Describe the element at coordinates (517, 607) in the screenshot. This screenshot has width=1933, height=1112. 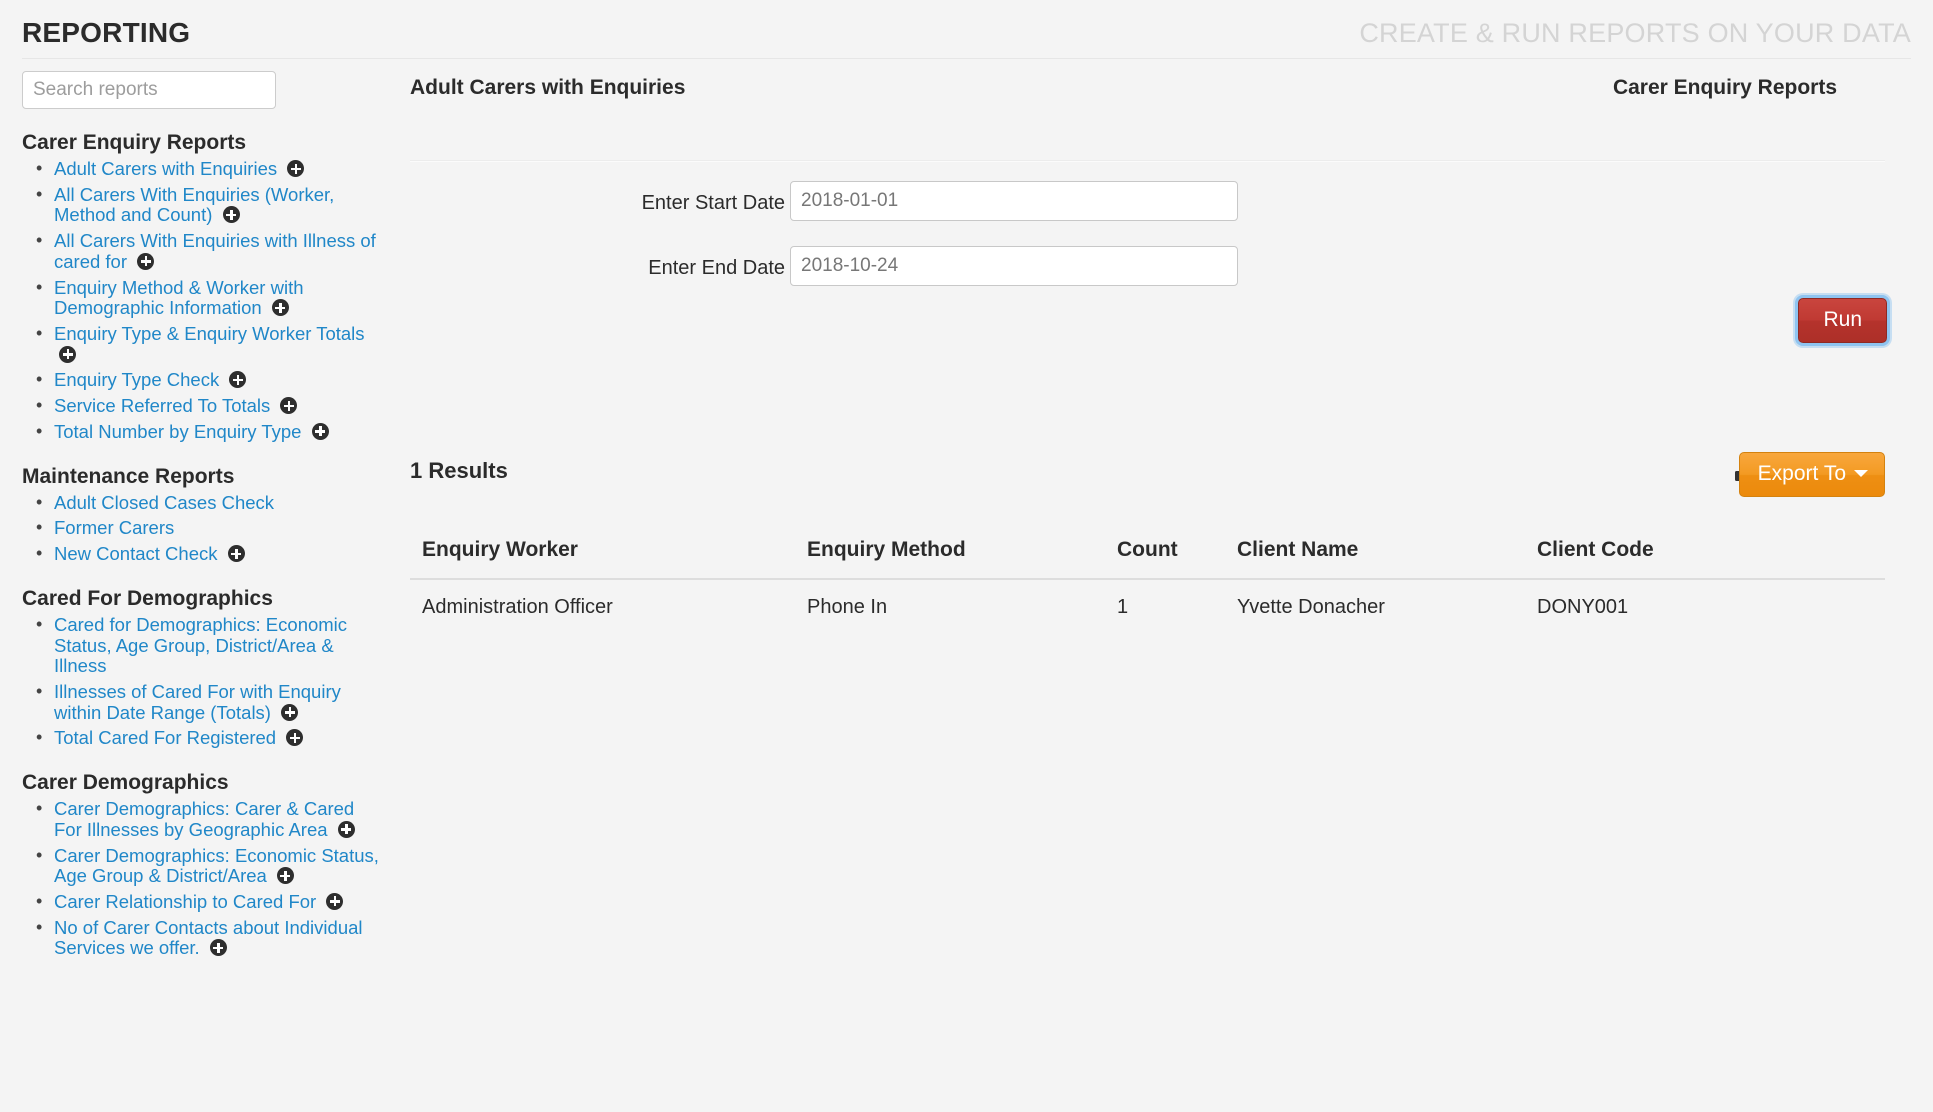
I see `cell-enquiry-worker: Administration Officer` at that location.